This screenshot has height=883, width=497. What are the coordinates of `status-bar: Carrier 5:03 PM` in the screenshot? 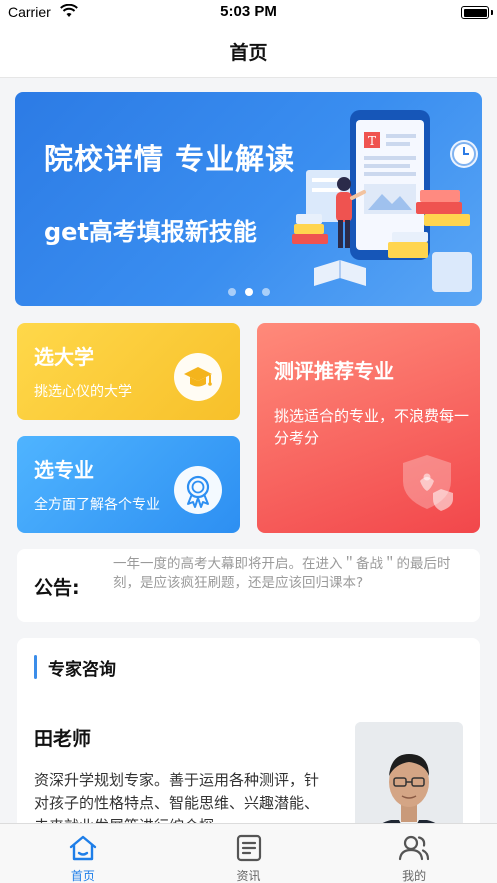 It's located at (248, 13).